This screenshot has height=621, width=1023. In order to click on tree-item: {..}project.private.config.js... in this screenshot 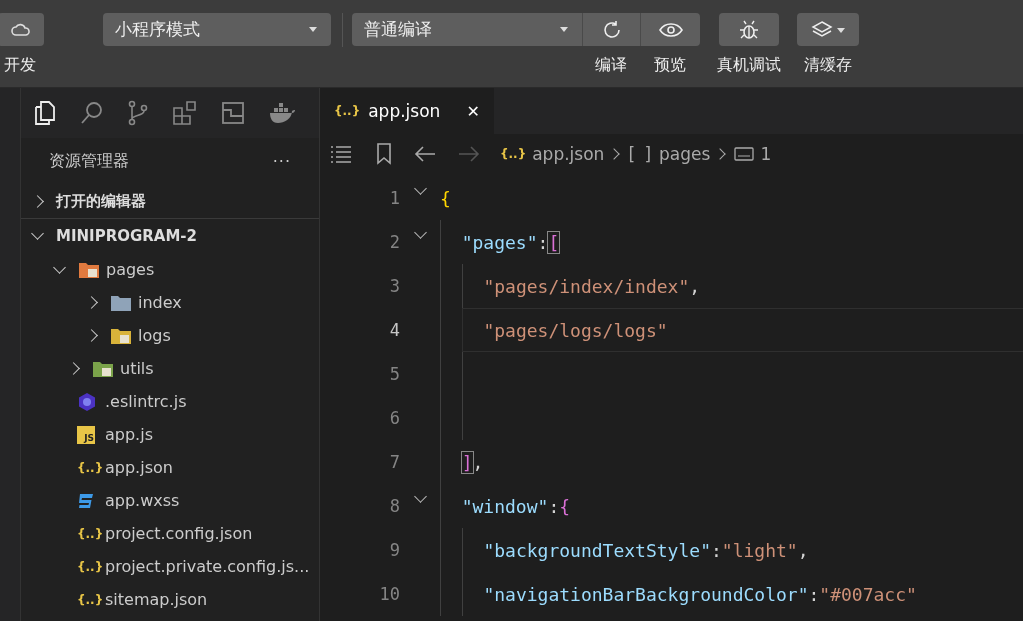, I will do `click(170, 566)`.